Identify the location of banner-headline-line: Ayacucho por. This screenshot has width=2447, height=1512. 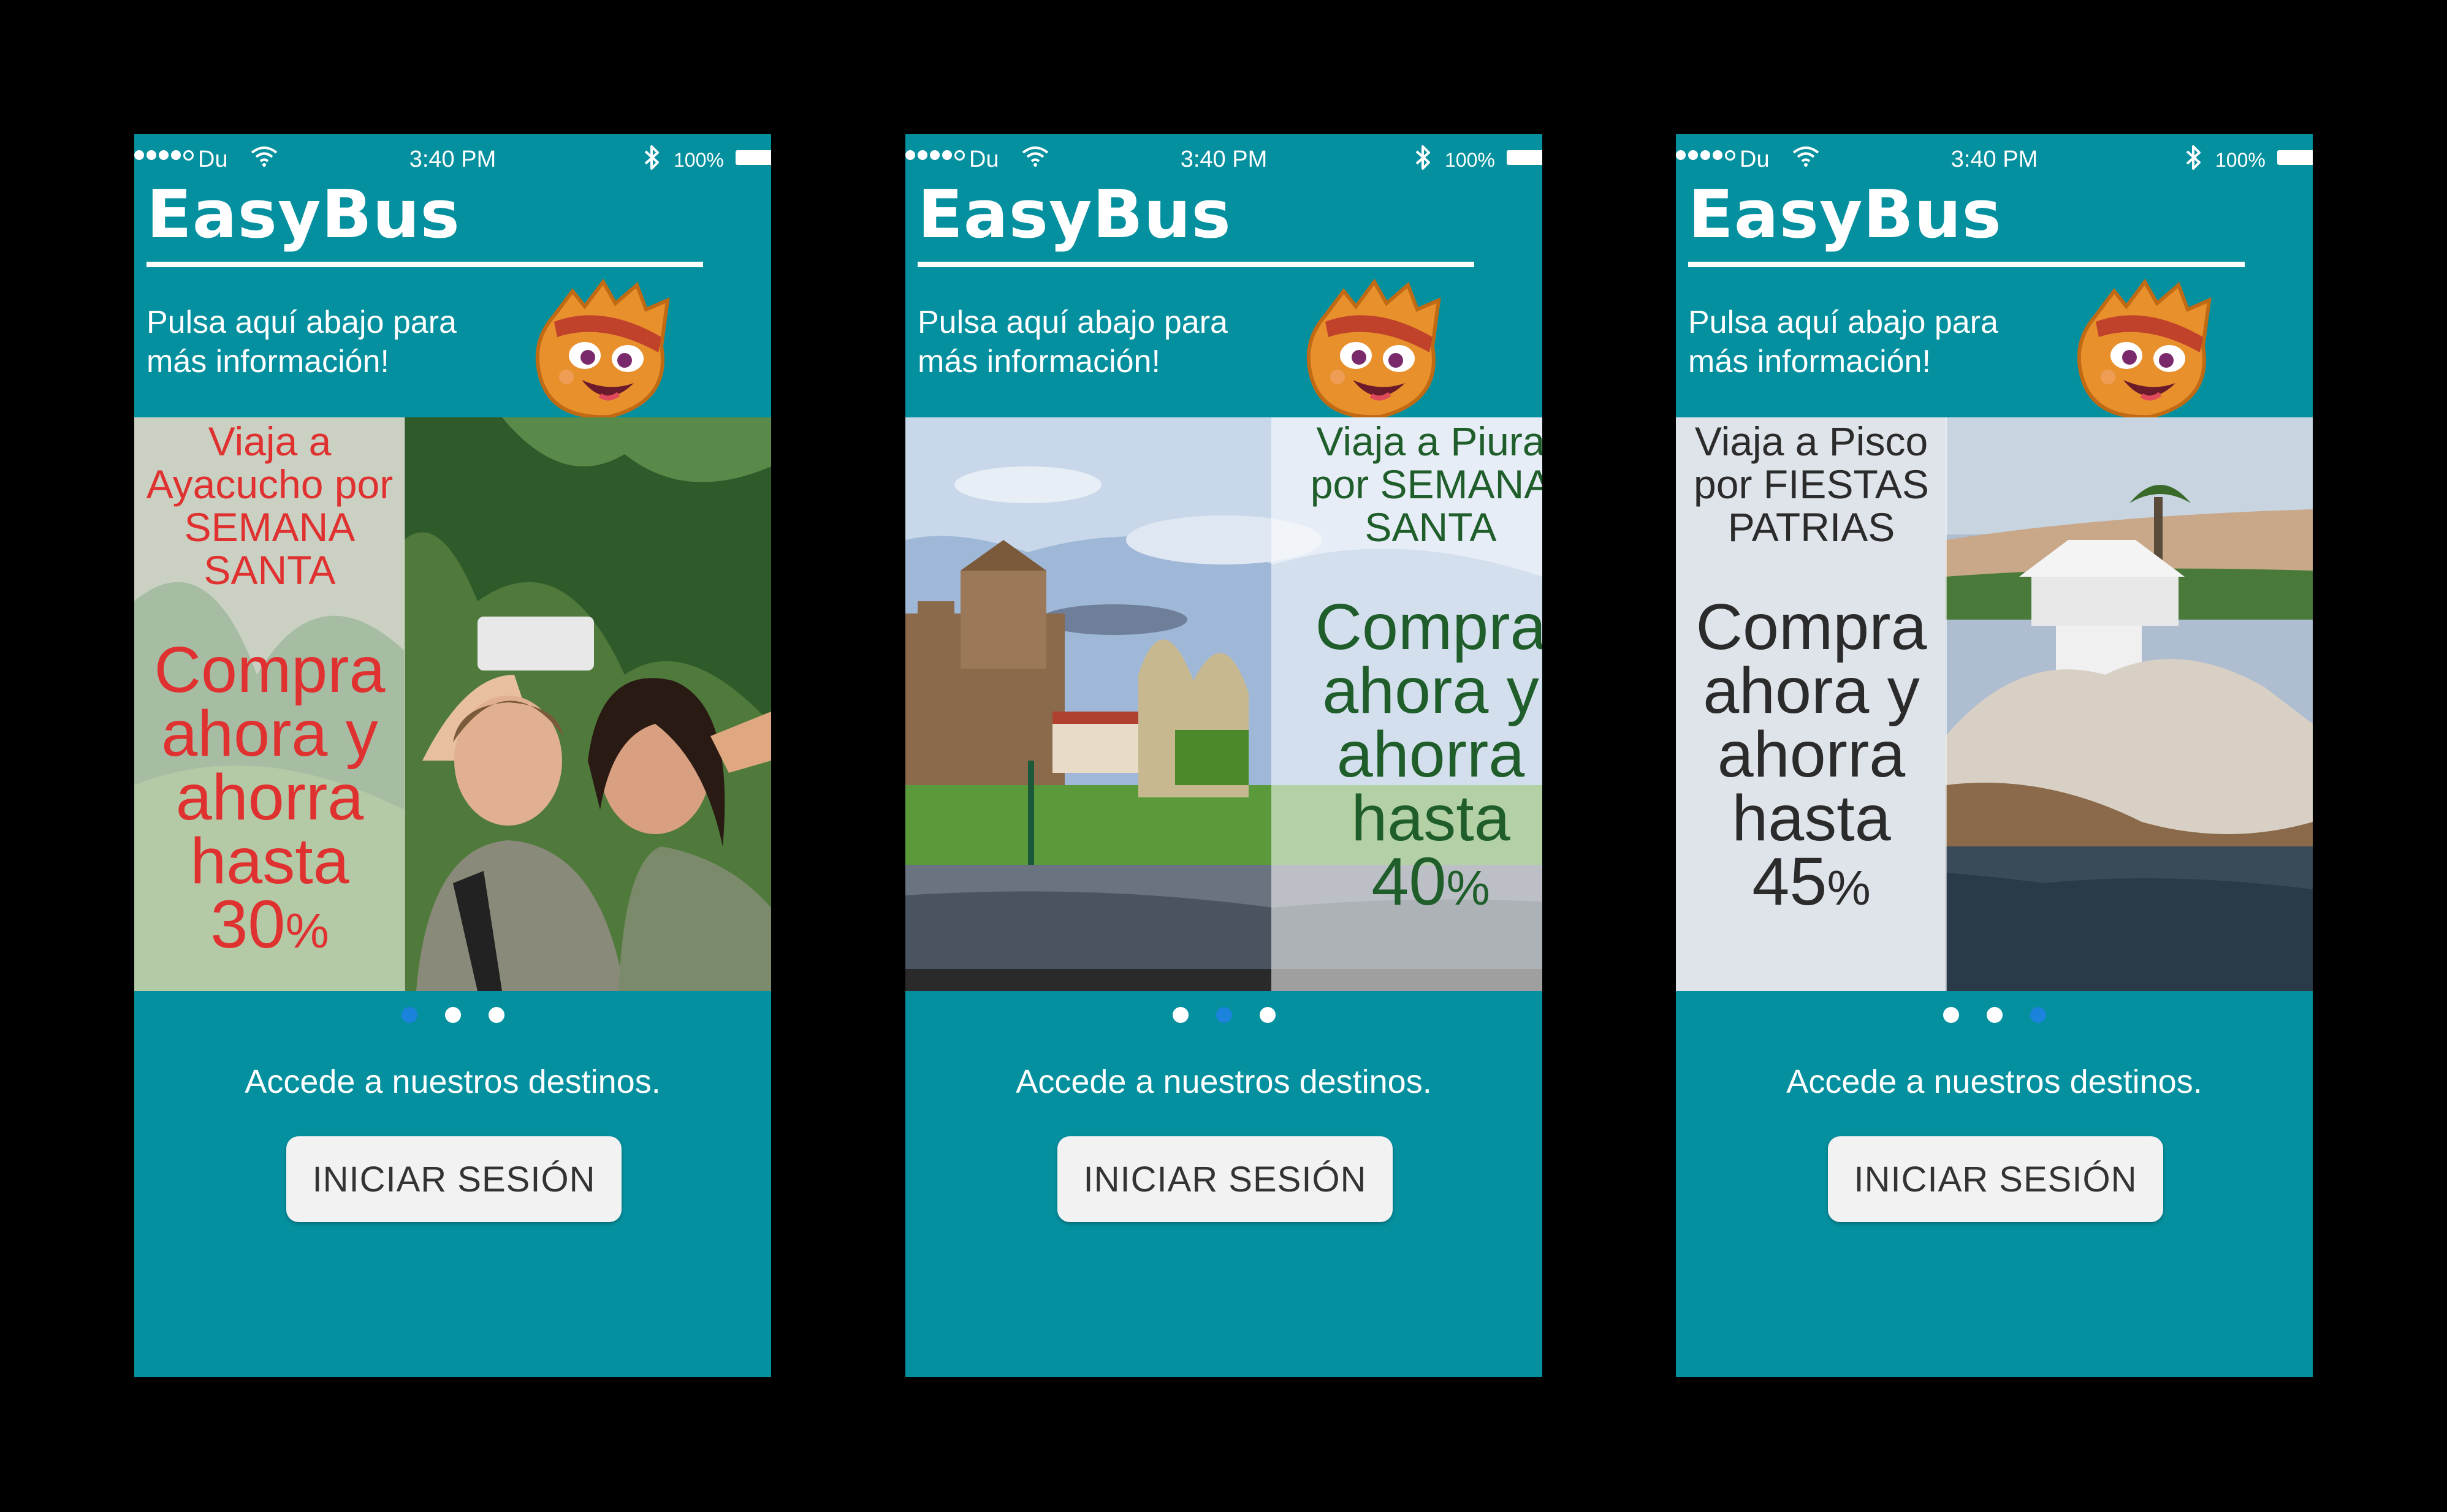
(270, 484).